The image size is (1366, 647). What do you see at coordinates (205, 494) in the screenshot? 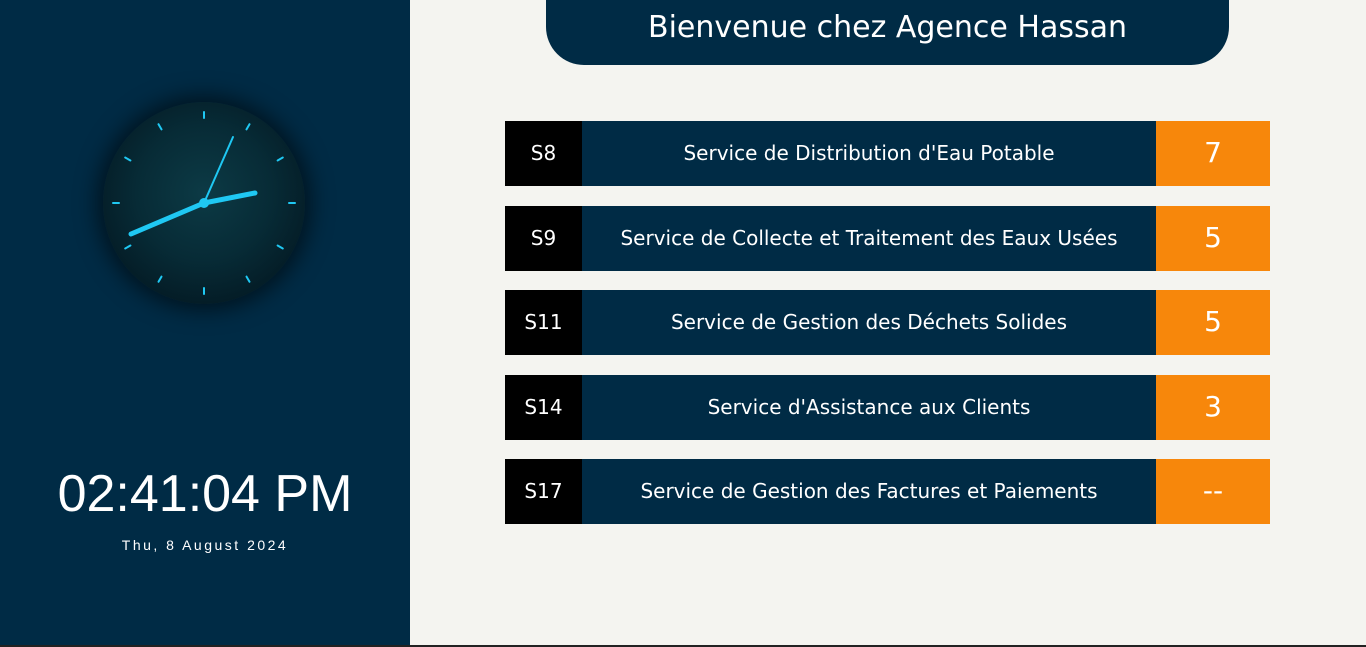
I see `digital-time: 02:41:04 PM` at bounding box center [205, 494].